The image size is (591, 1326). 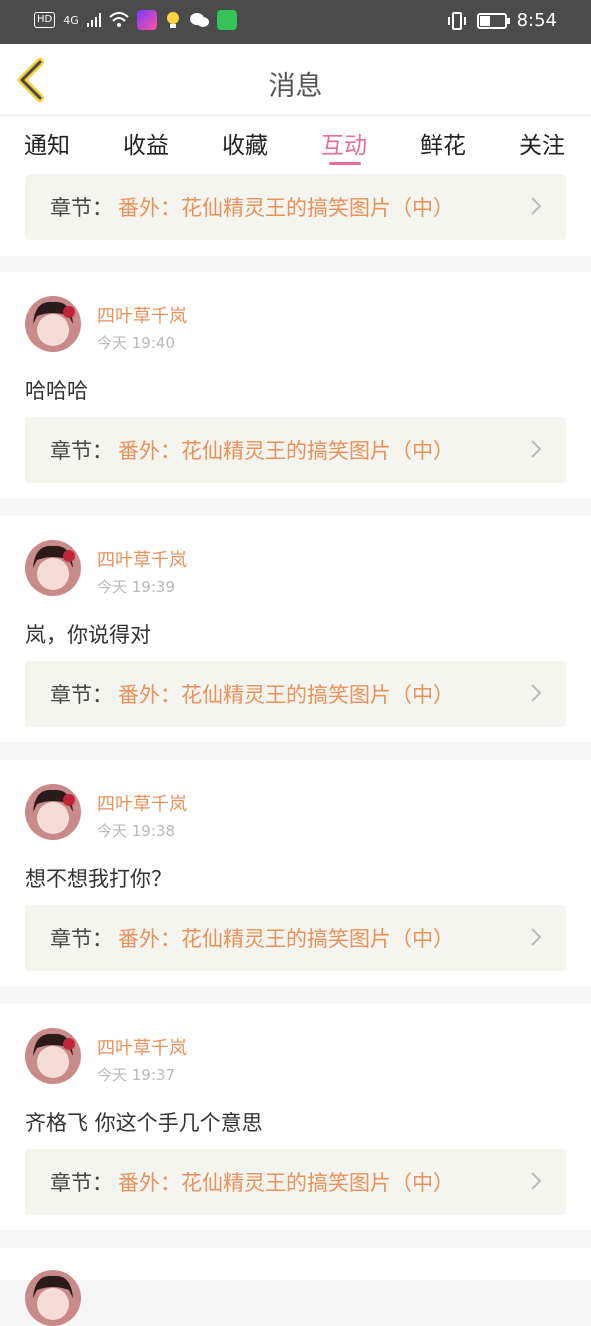 I want to click on timestamp: 今天 19:38, so click(x=136, y=831).